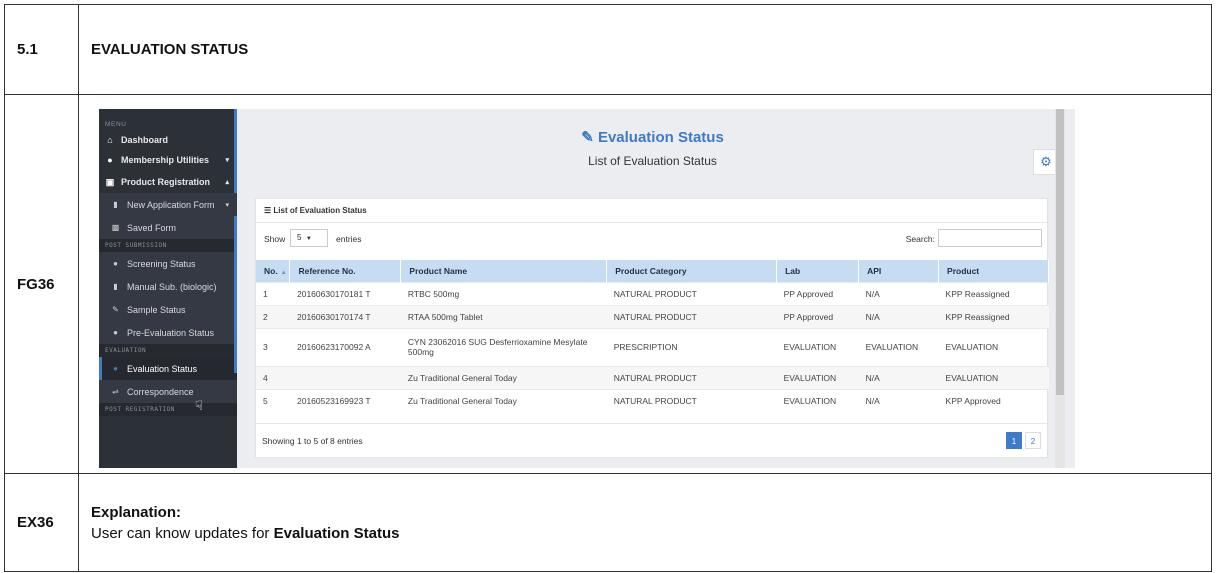  I want to click on edit-icon: ✎, so click(589, 137).